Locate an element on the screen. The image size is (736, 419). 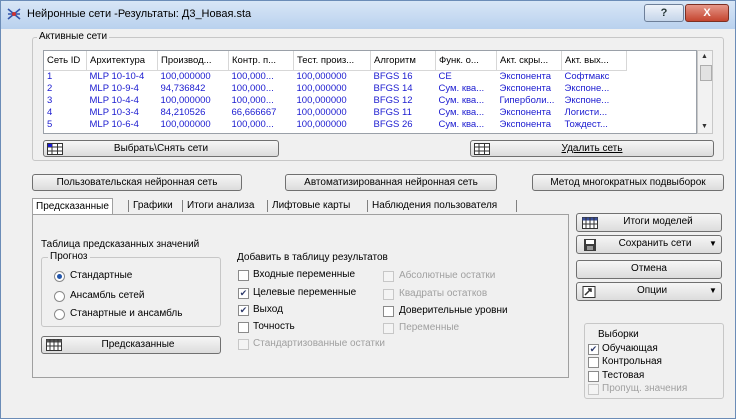
standardized-residuals-label: Стандартизованные остатки is located at coordinates (319, 343).